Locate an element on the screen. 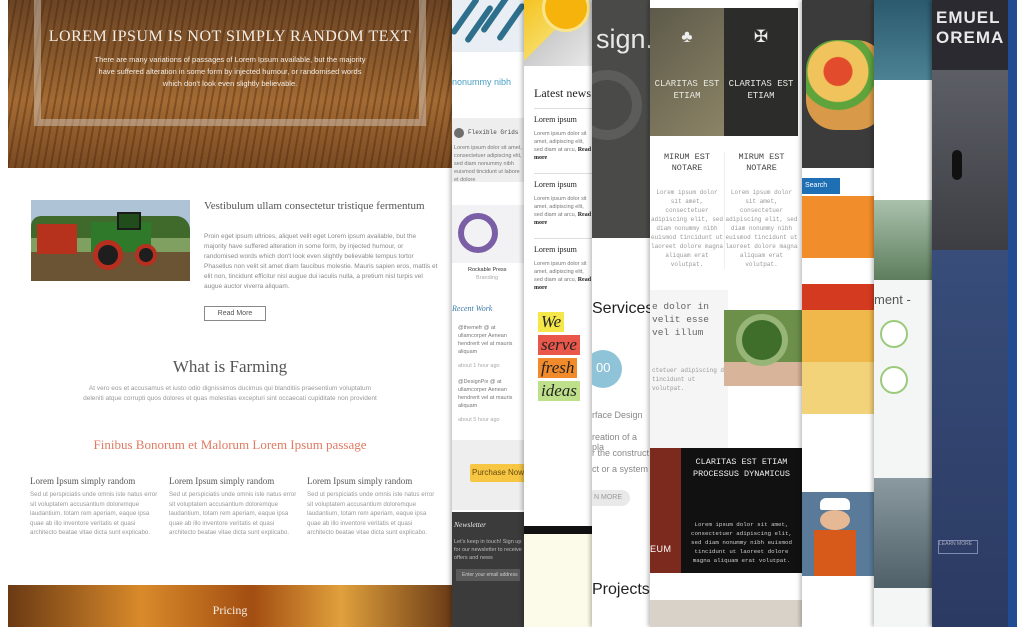 The height and width of the screenshot is (627, 1017). brand-name: EMUEL OREMA is located at coordinates (970, 28).